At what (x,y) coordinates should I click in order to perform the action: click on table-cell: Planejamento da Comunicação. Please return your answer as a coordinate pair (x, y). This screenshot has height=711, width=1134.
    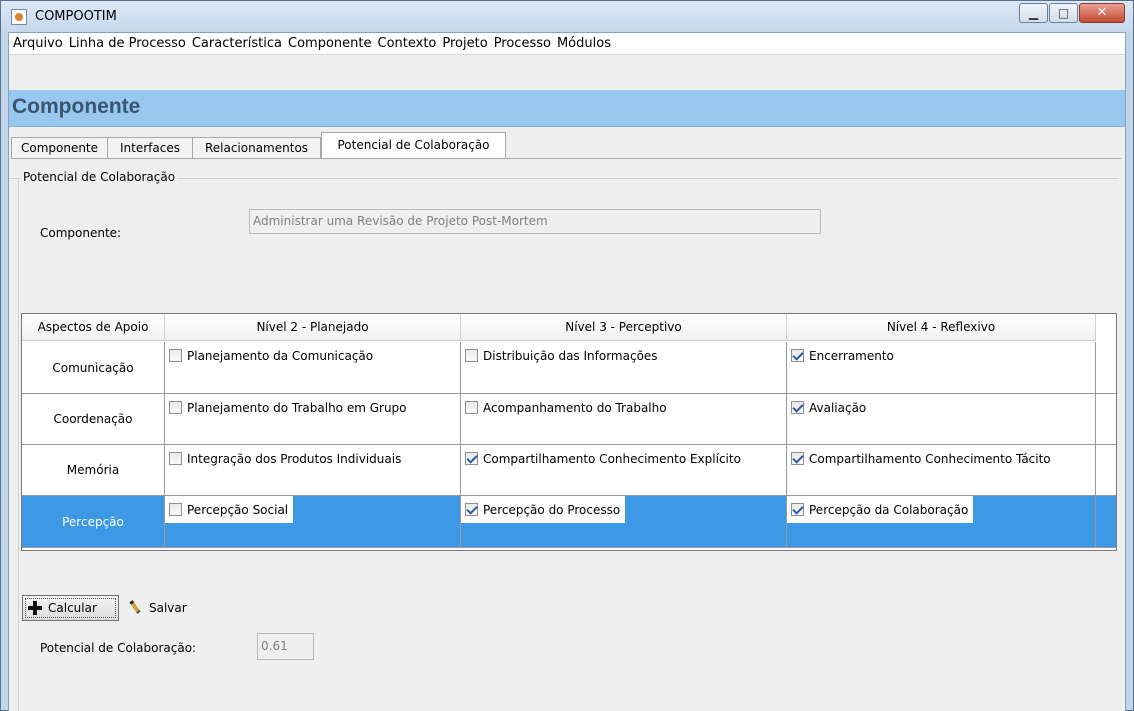
    Looking at the image, I should click on (313, 367).